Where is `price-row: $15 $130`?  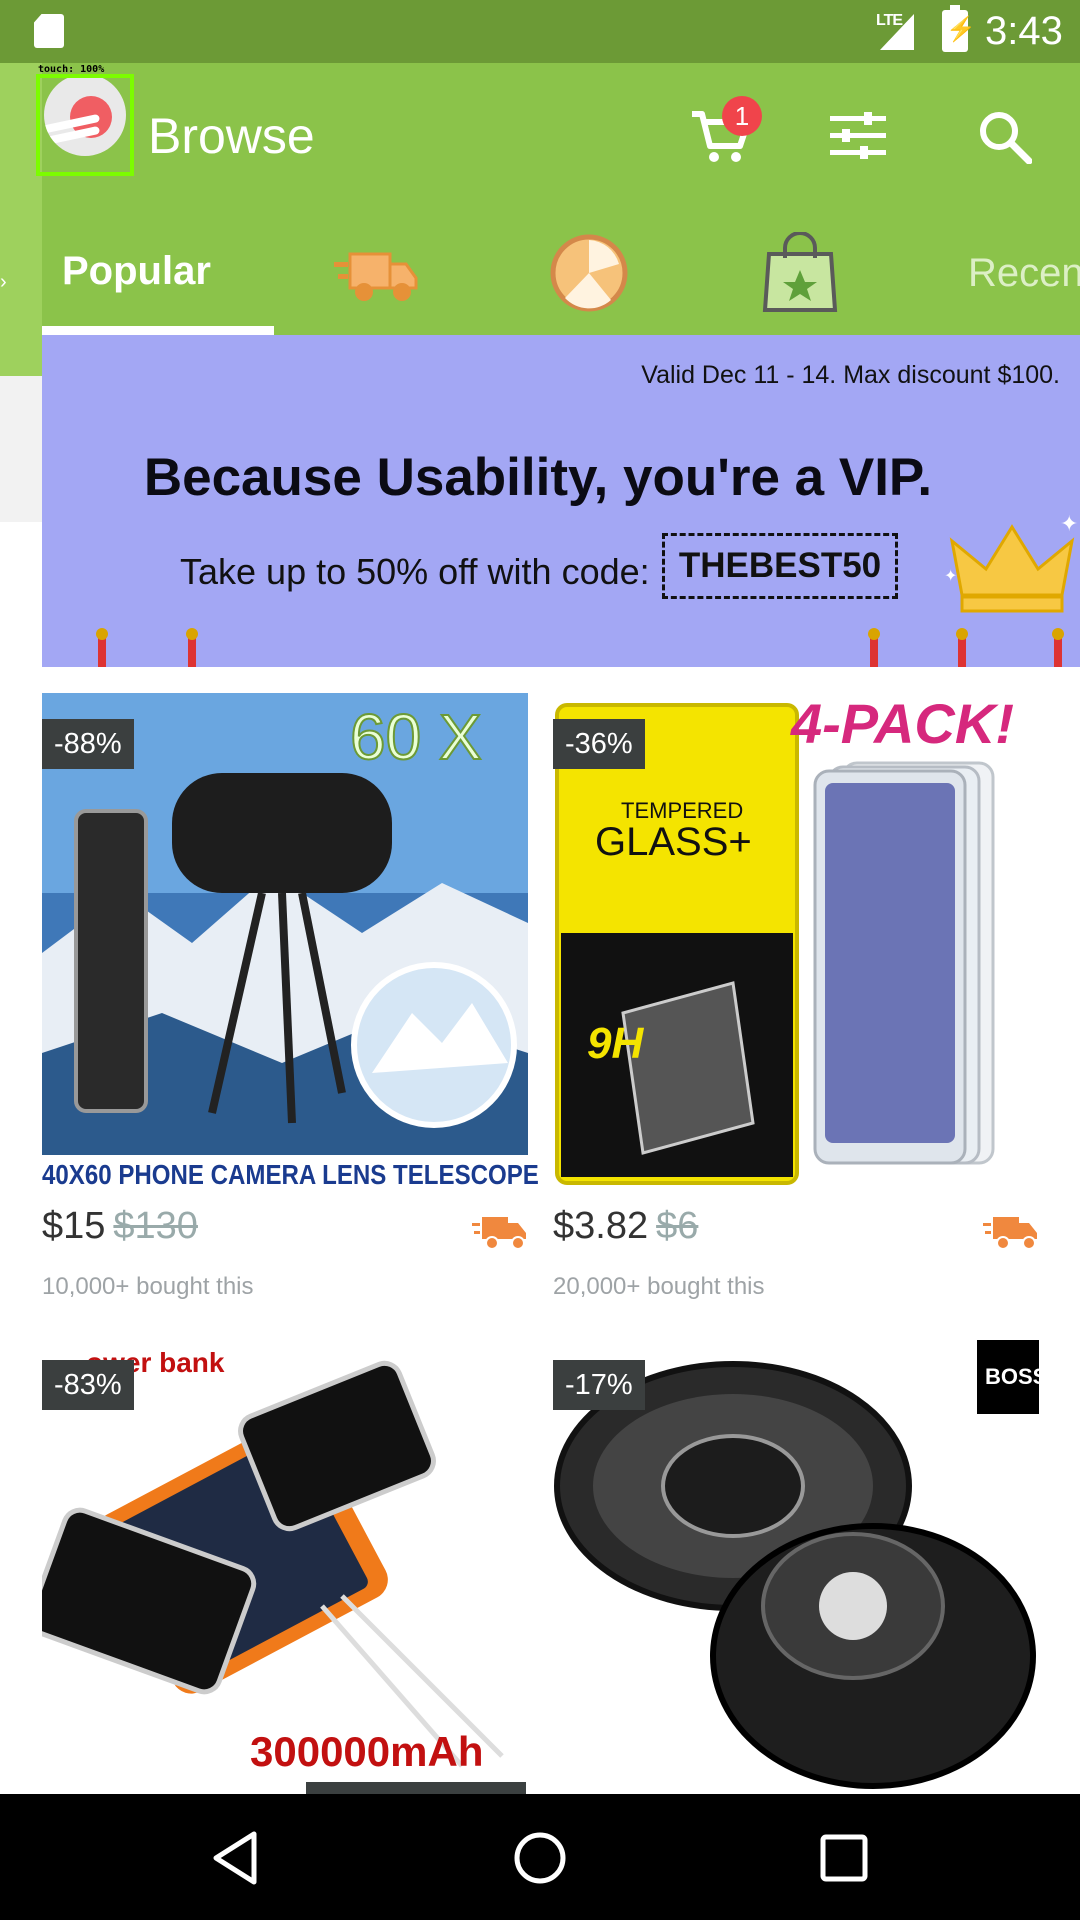 price-row: $15 $130 is located at coordinates (120, 1226).